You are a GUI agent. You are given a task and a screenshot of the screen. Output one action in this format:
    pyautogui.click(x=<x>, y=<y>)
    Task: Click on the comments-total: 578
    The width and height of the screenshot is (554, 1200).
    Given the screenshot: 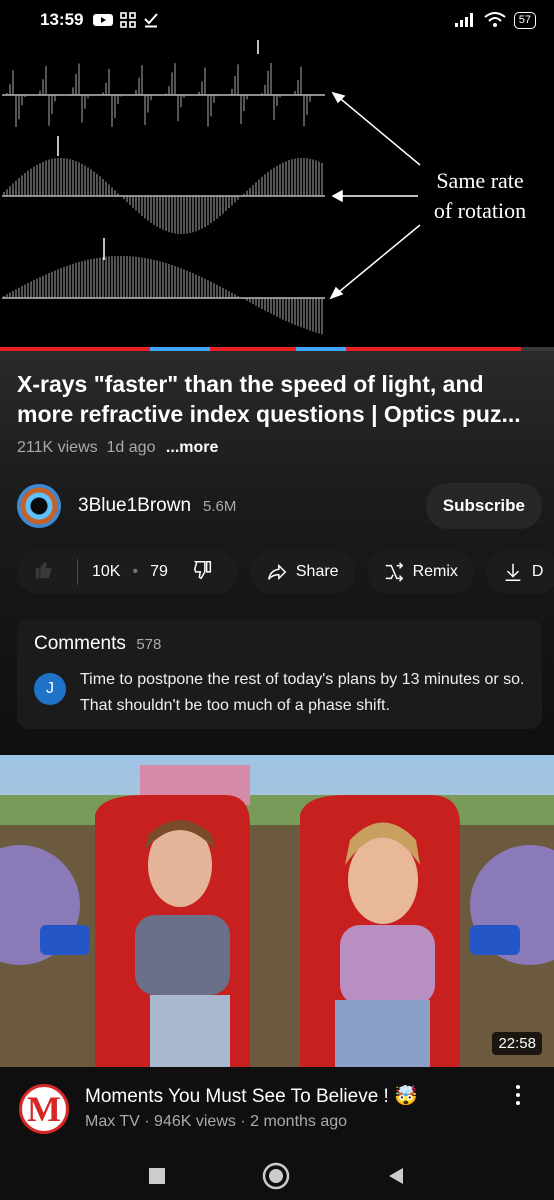 What is the action you would take?
    pyautogui.click(x=149, y=644)
    